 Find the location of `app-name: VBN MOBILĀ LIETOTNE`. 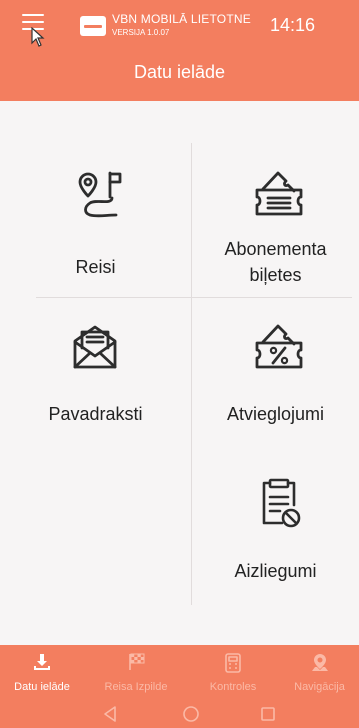

app-name: VBN MOBILĀ LIETOTNE is located at coordinates (181, 19).